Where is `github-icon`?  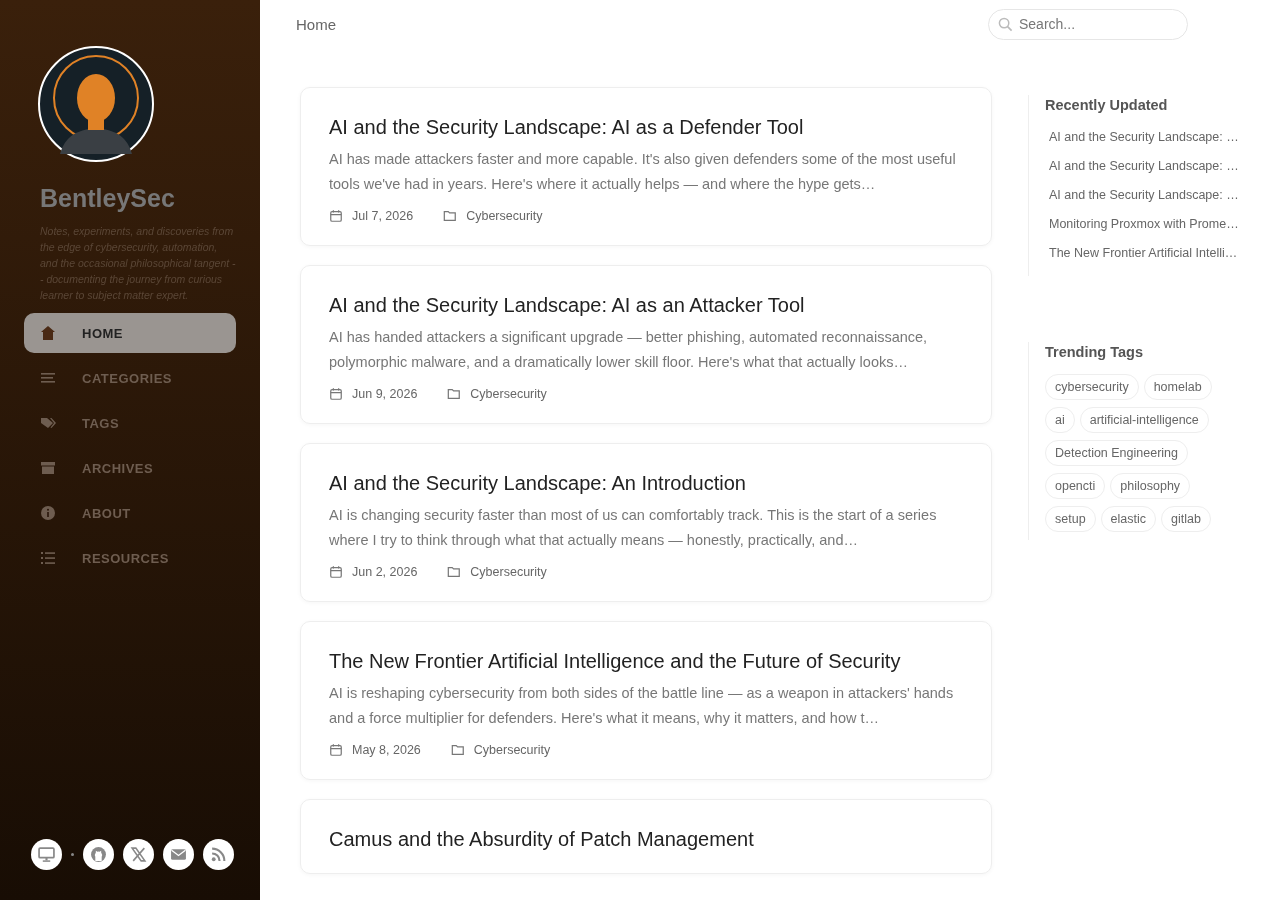
github-icon is located at coordinates (98, 854).